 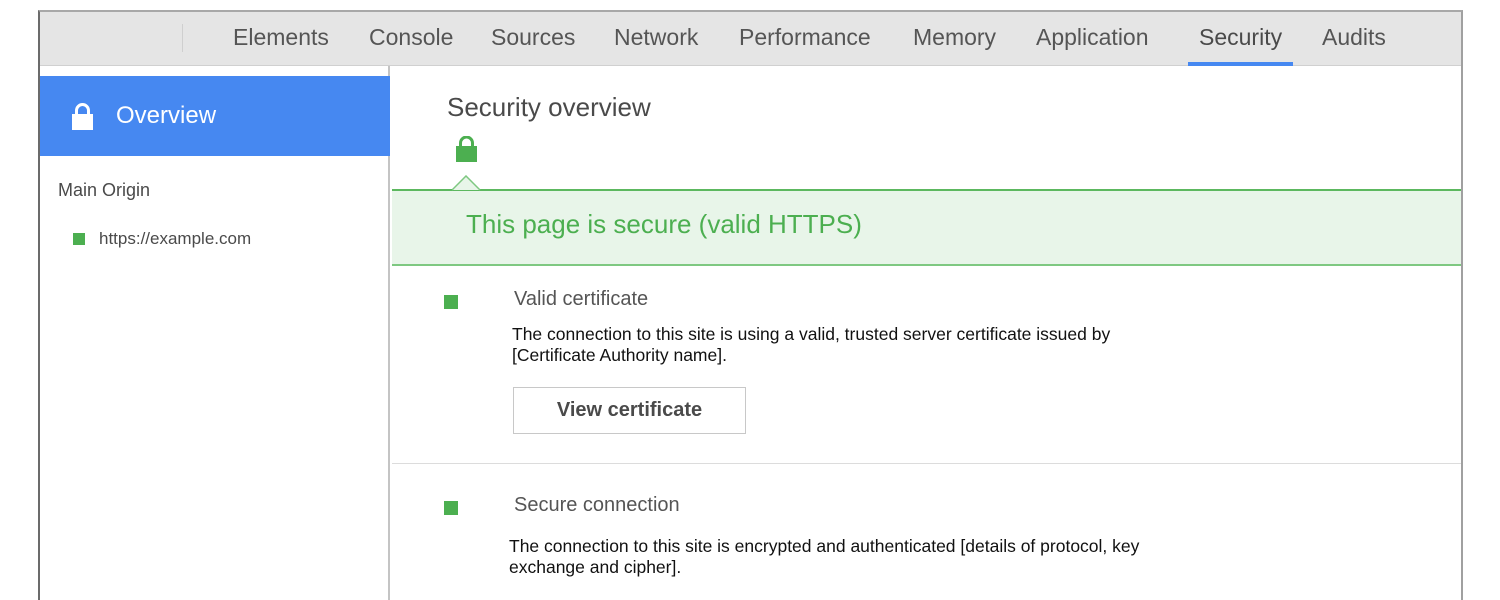 I want to click on tab-label: Security, so click(x=1241, y=37).